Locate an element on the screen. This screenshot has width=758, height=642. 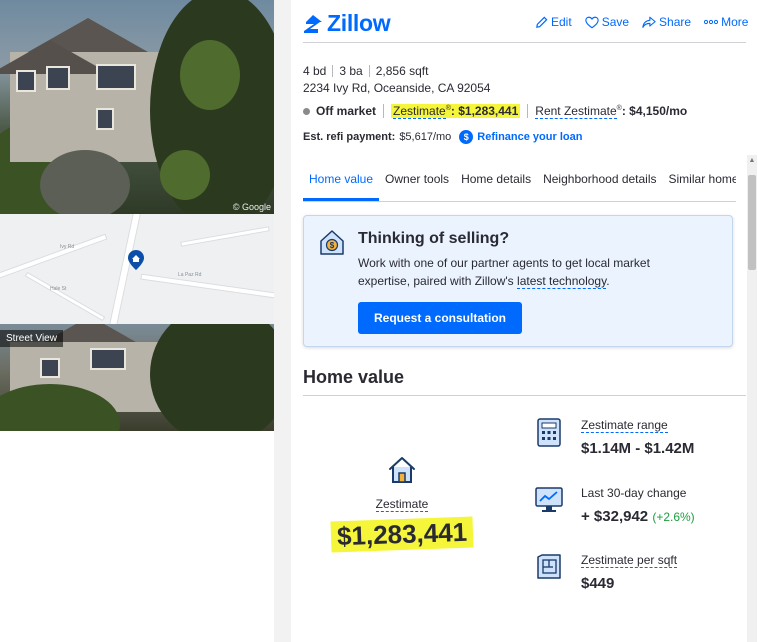
thirty-day-change-percent: (+2.6%) is located at coordinates (673, 517).